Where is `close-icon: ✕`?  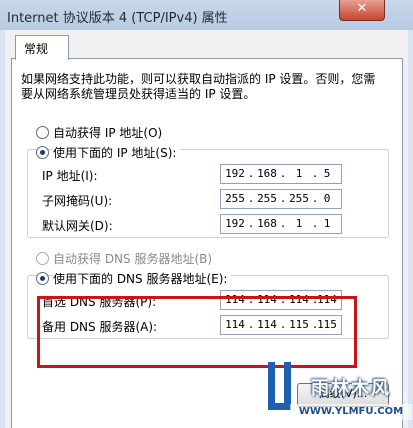
close-icon: ✕ is located at coordinates (362, 8).